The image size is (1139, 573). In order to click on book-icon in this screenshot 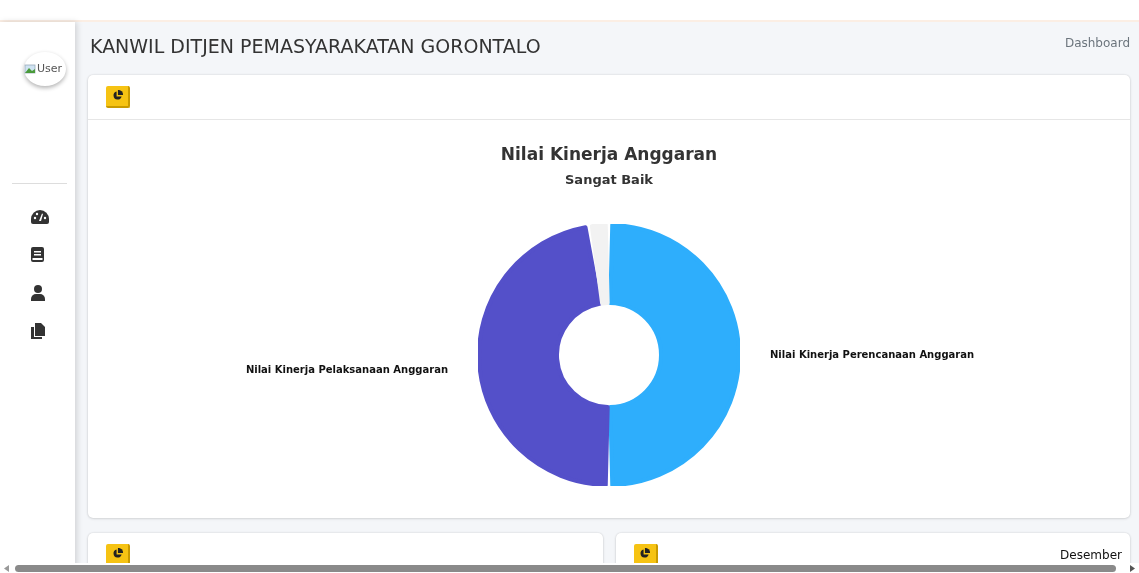, I will do `click(37, 254)`.